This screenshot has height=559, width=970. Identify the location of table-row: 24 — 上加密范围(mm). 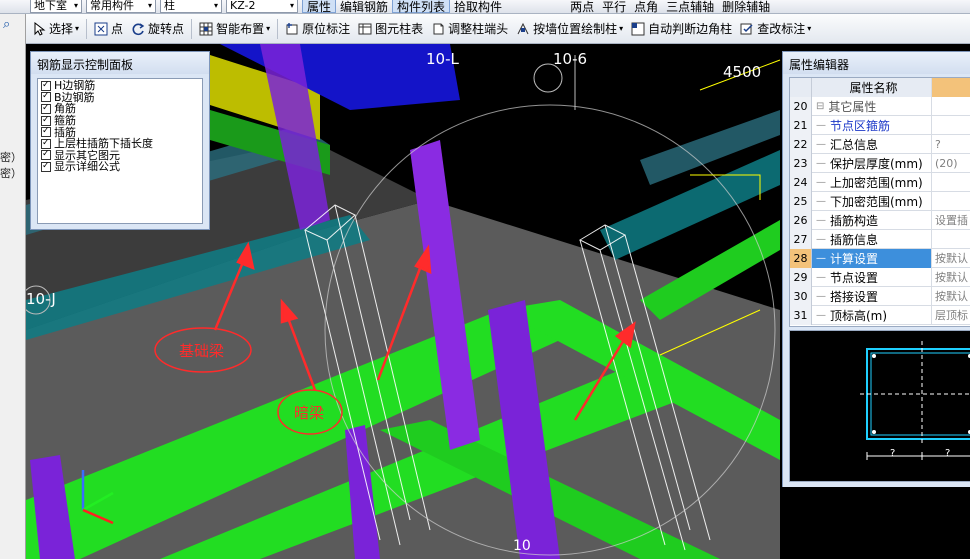
(880, 182).